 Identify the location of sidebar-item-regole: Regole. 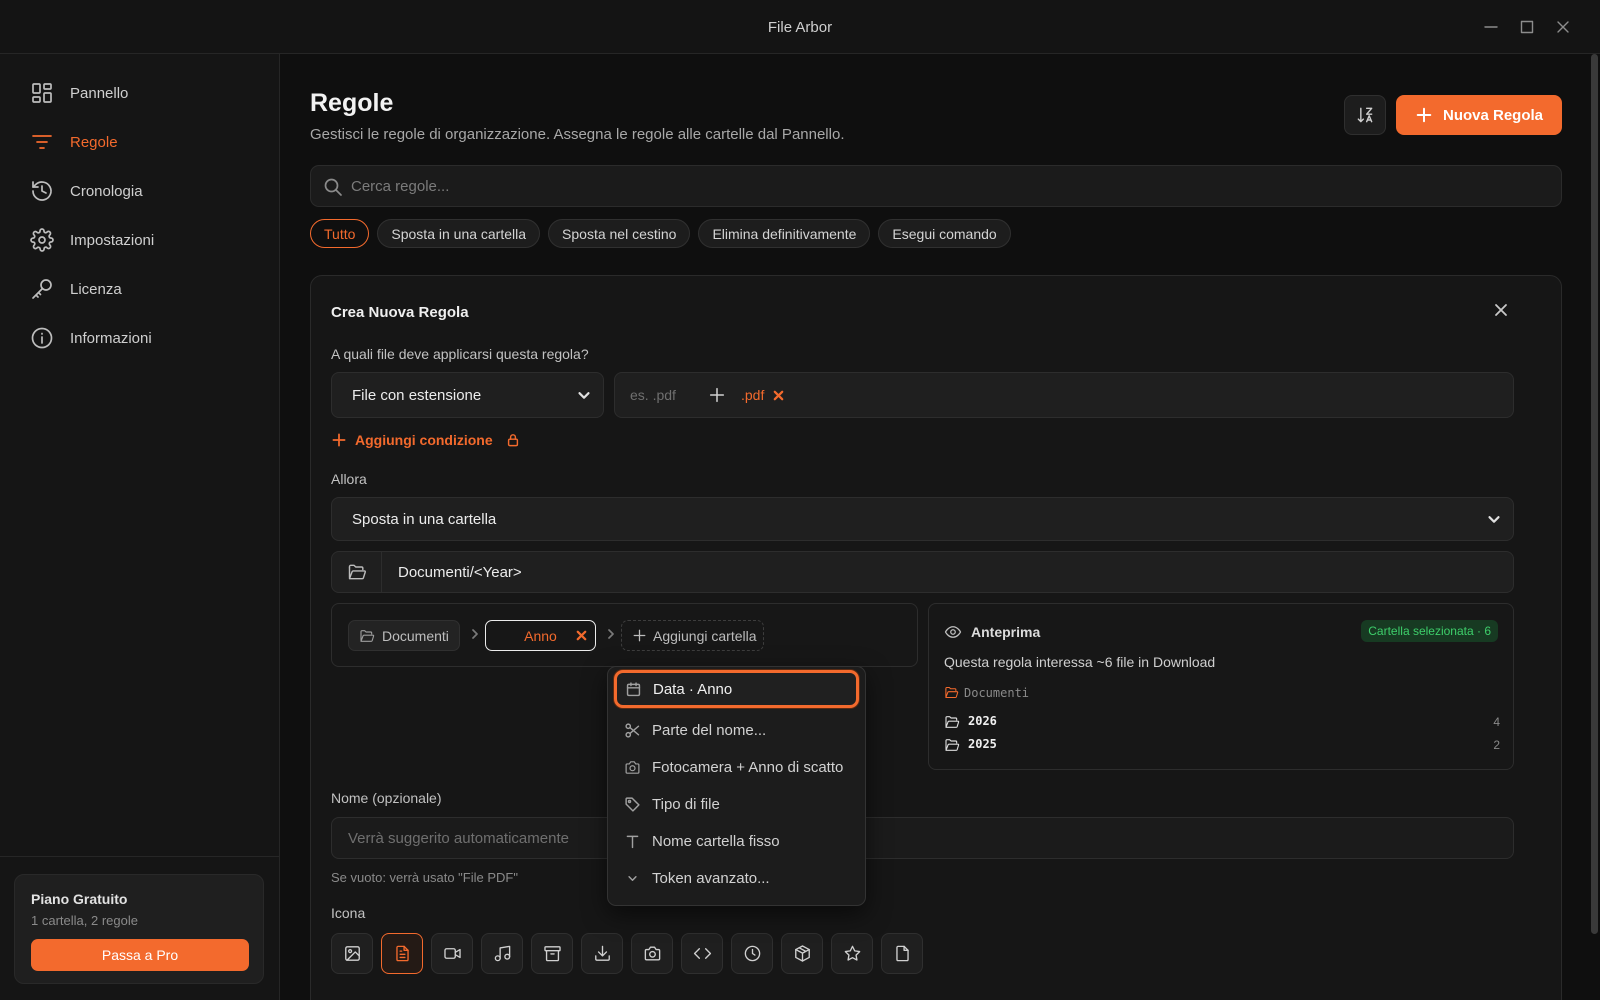
(74, 142).